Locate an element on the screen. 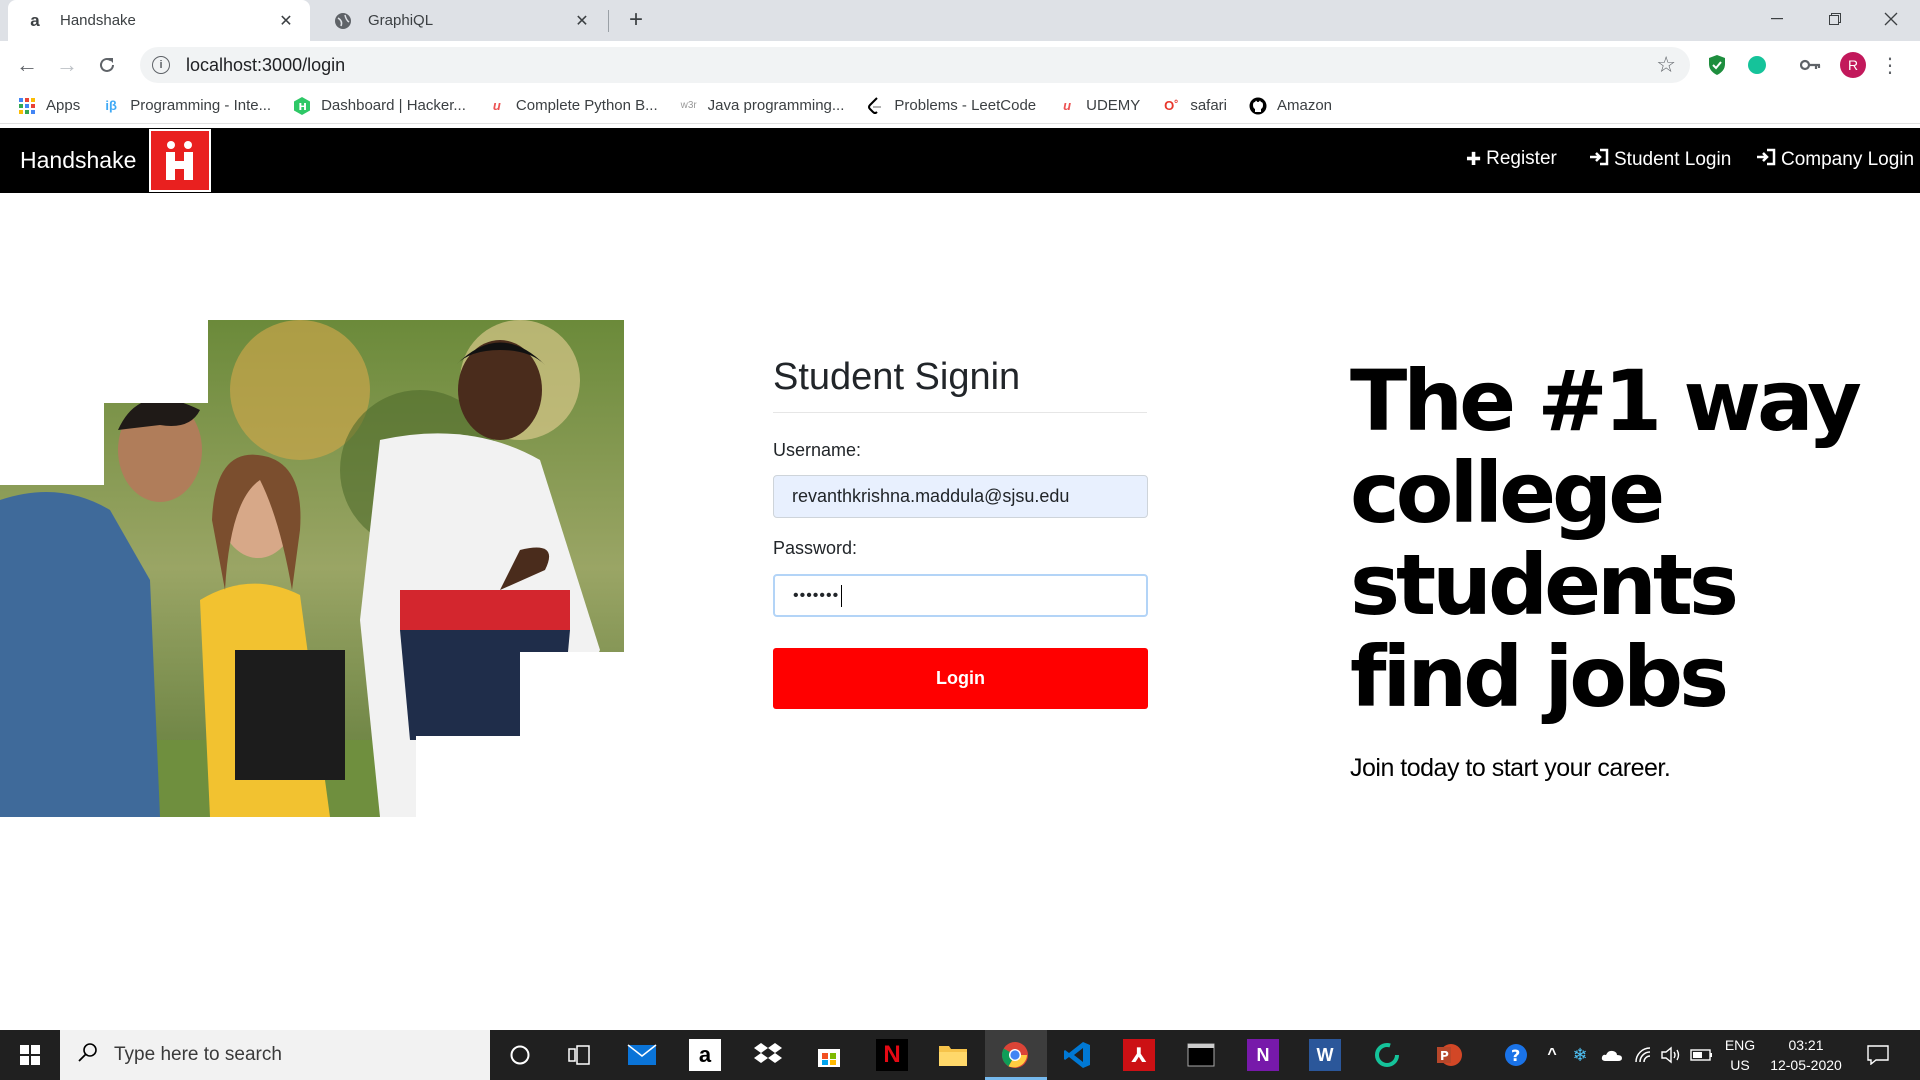 The image size is (1920, 1080). w3r-icon: w3r is located at coordinates (688, 105).